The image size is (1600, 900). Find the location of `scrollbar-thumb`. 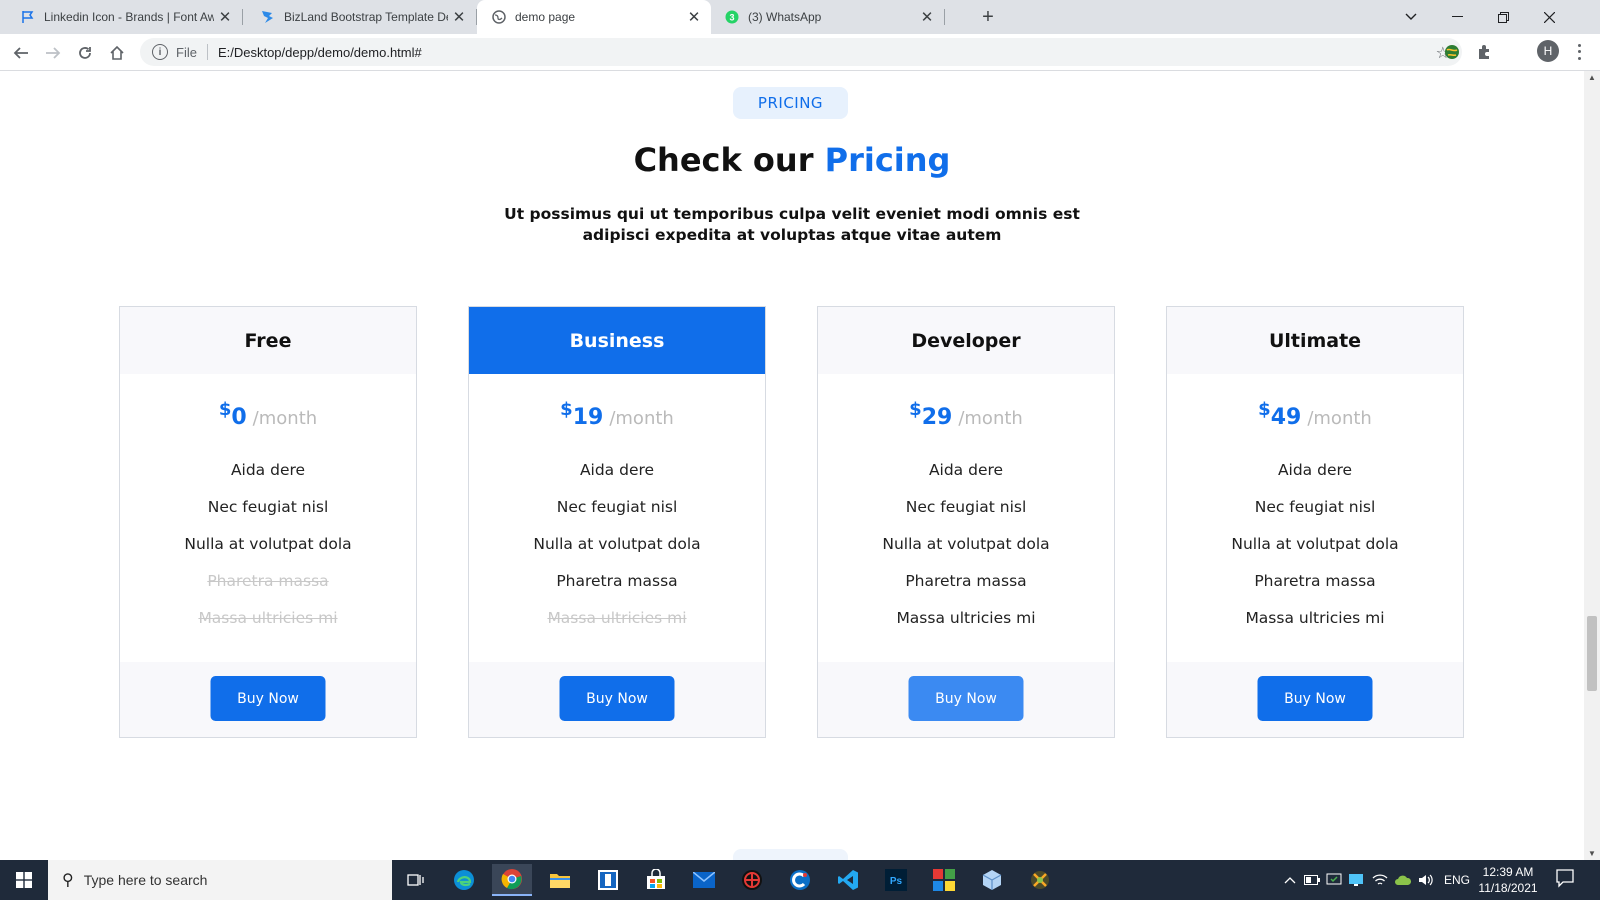

scrollbar-thumb is located at coordinates (1592, 653).